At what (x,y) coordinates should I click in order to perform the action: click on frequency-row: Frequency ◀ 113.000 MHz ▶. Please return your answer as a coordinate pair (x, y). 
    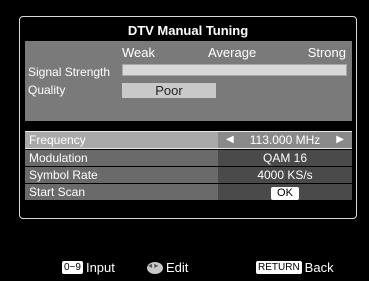
    Looking at the image, I should click on (188, 140).